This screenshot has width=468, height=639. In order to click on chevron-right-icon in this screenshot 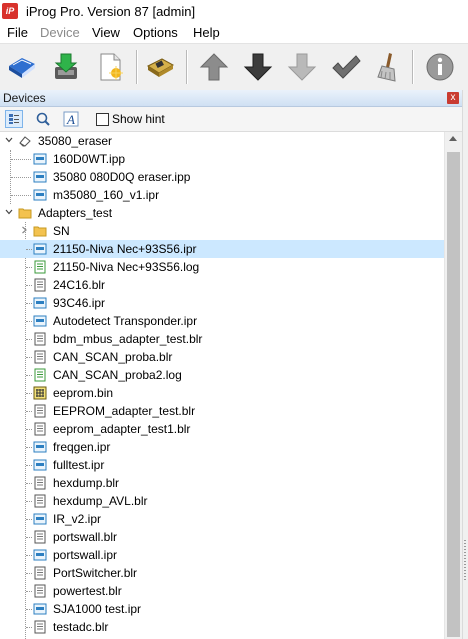, I will do `click(24, 230)`.